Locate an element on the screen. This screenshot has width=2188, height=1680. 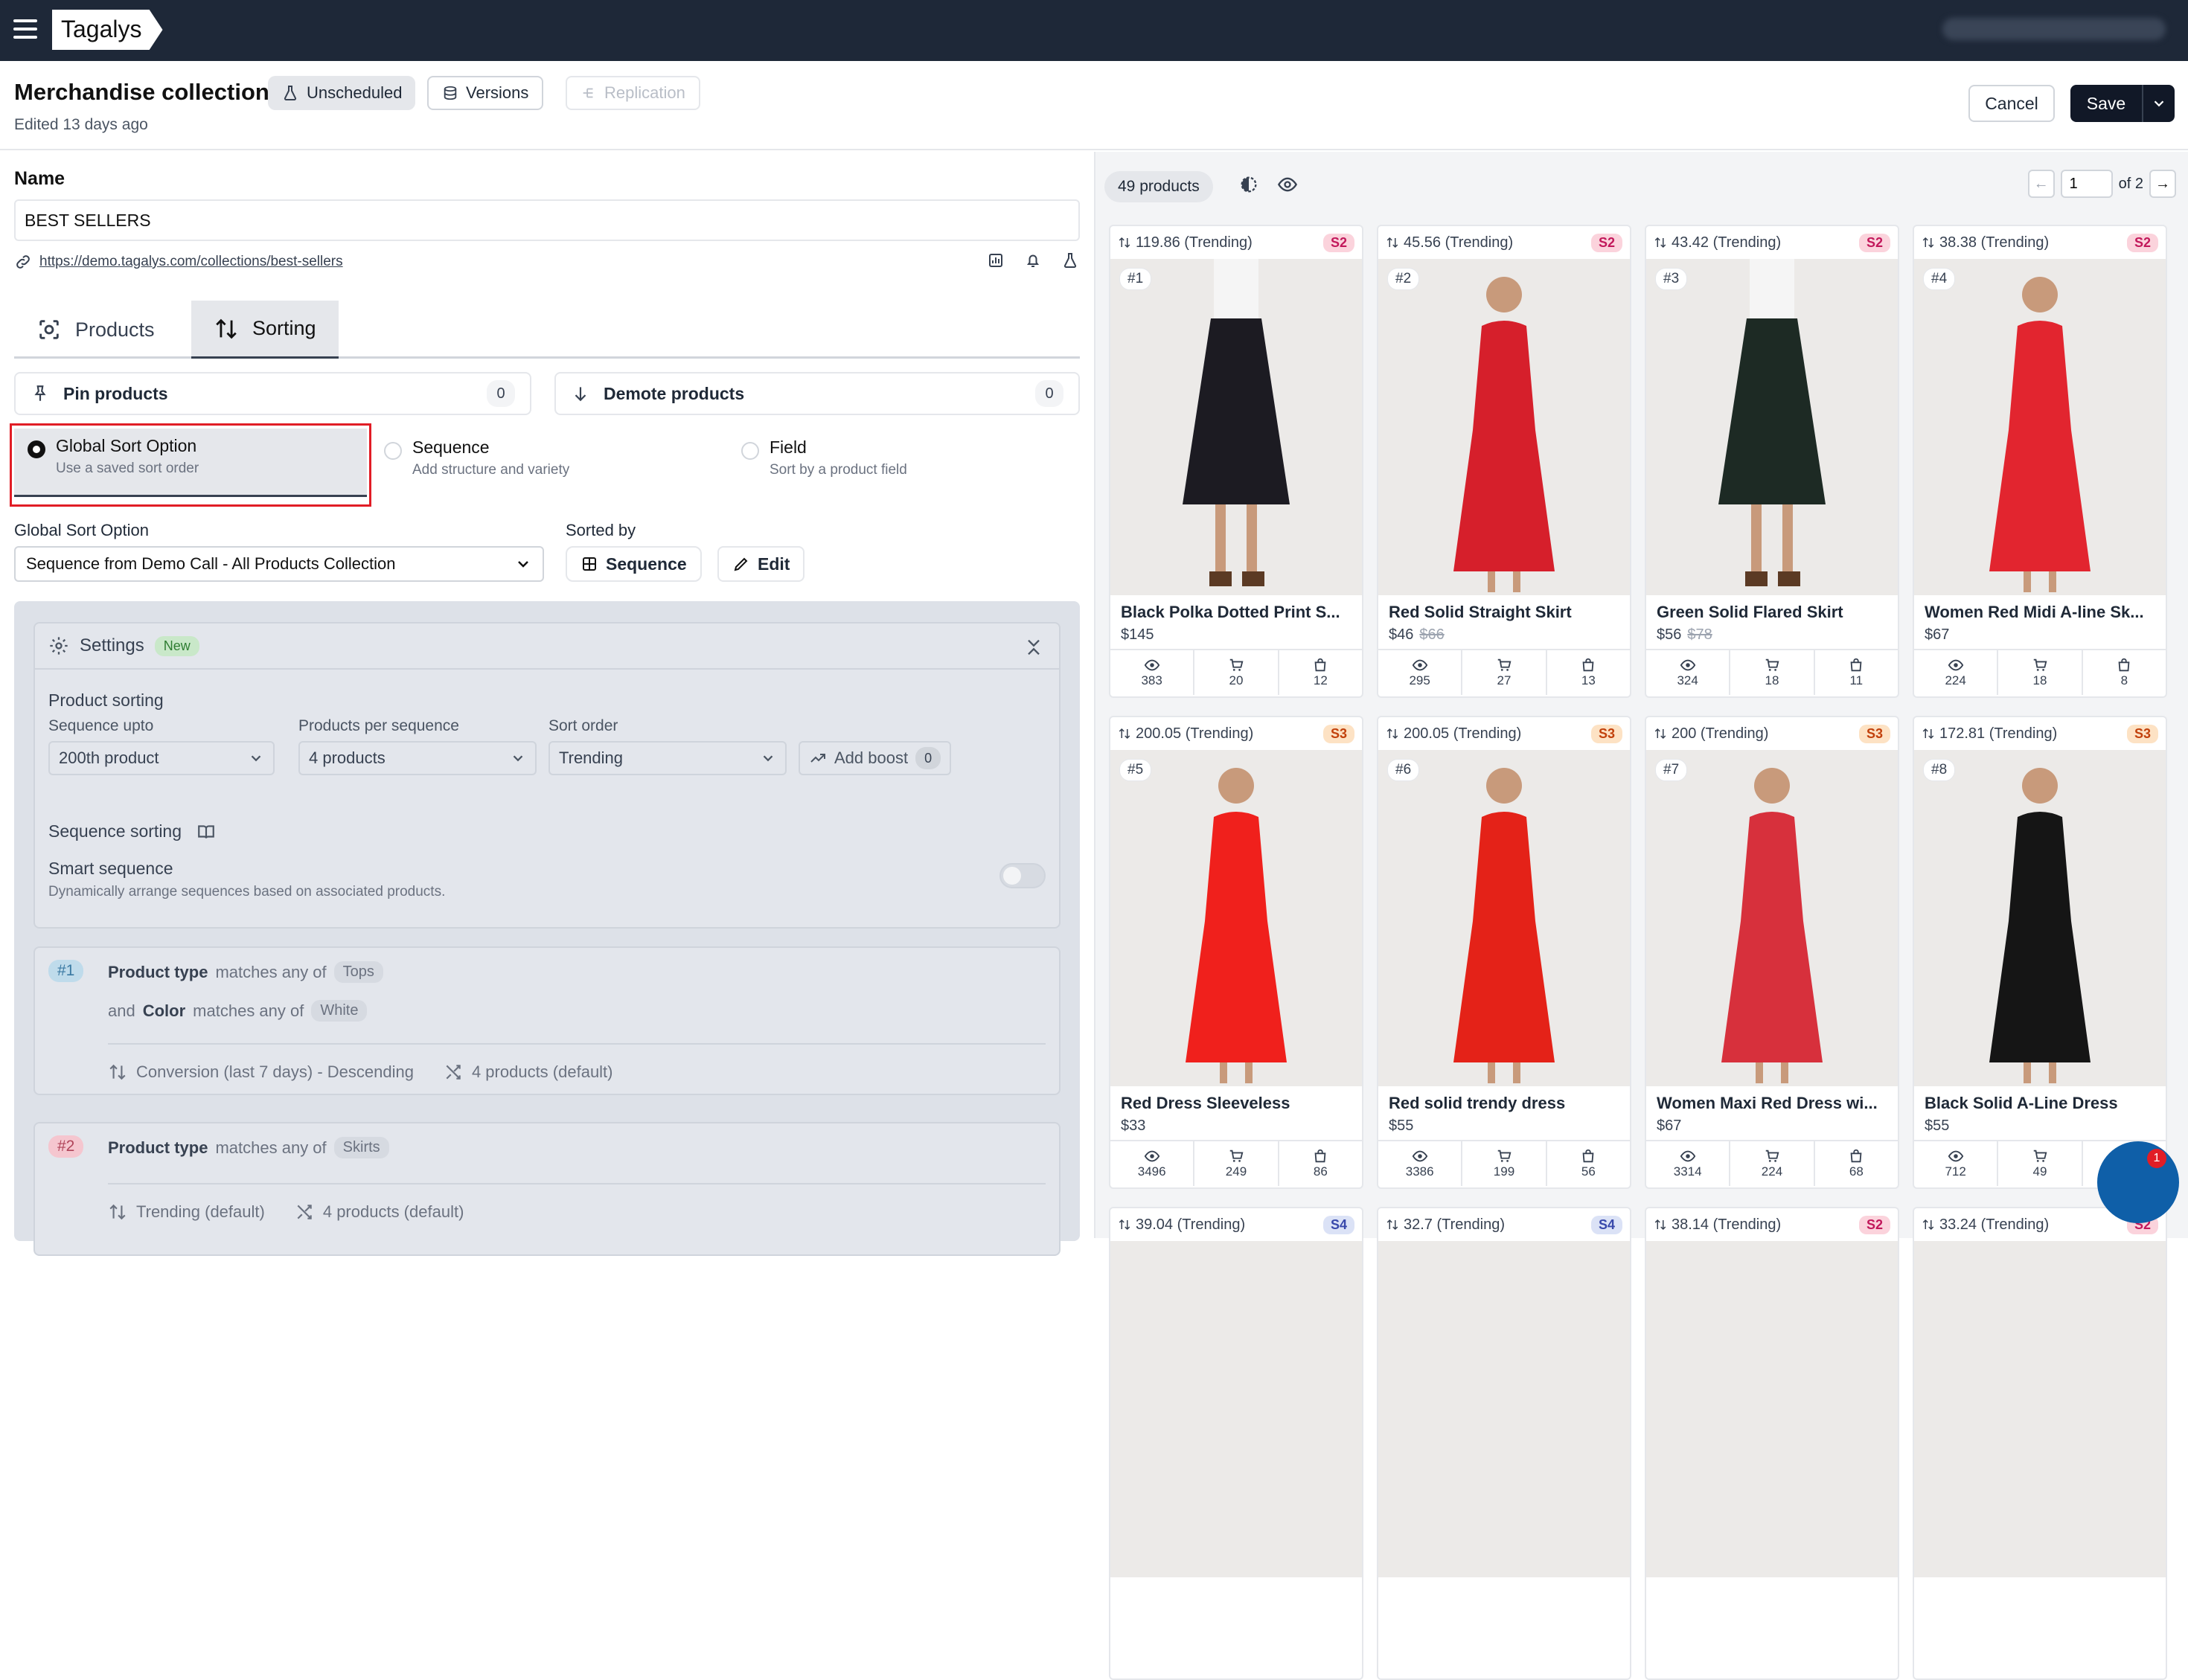
next-page-button: → is located at coordinates (2162, 184).